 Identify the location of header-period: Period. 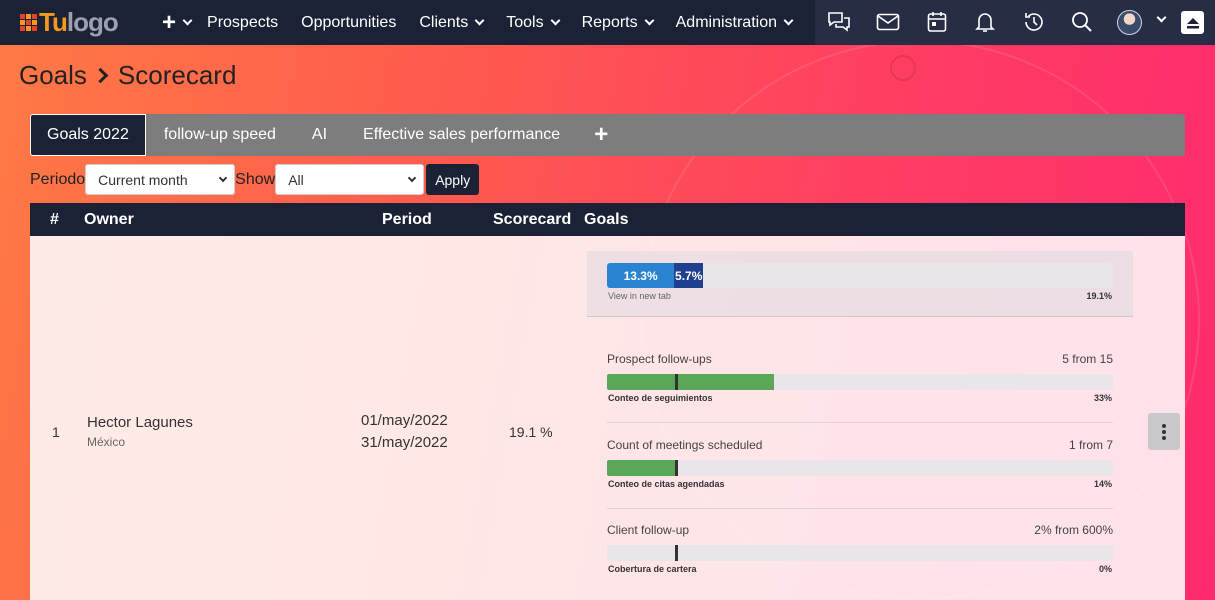
(407, 219).